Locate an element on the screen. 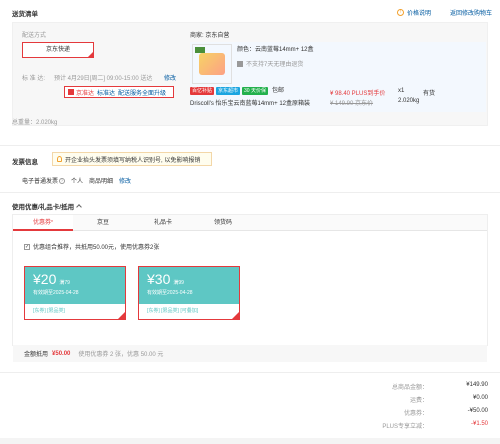 The width and height of the screenshot is (500, 444). help-icon: ? is located at coordinates (62, 180).